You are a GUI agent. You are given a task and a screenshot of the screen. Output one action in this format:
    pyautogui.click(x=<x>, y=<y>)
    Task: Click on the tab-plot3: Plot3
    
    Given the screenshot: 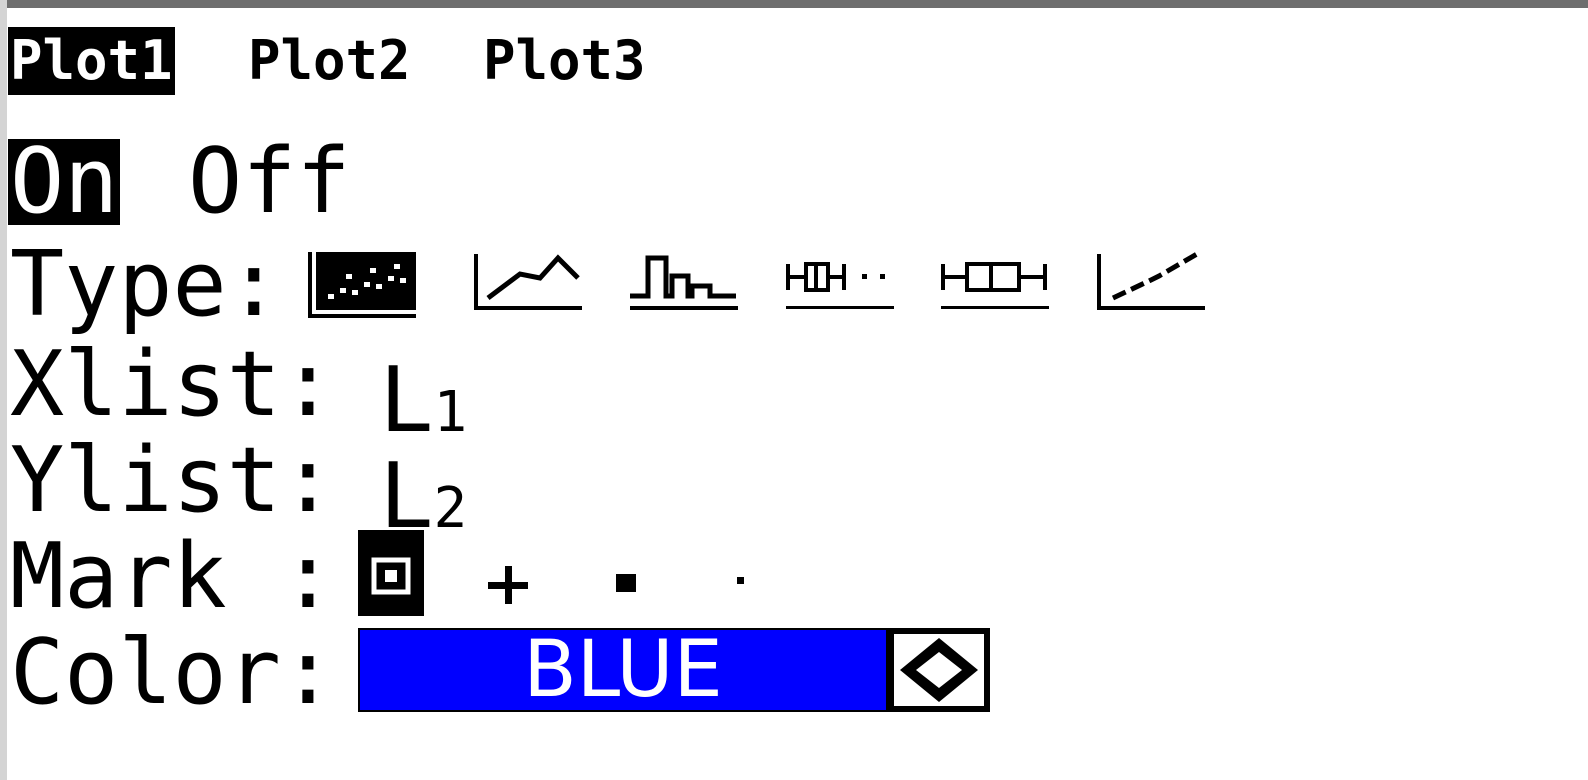 What is the action you would take?
    pyautogui.click(x=564, y=61)
    